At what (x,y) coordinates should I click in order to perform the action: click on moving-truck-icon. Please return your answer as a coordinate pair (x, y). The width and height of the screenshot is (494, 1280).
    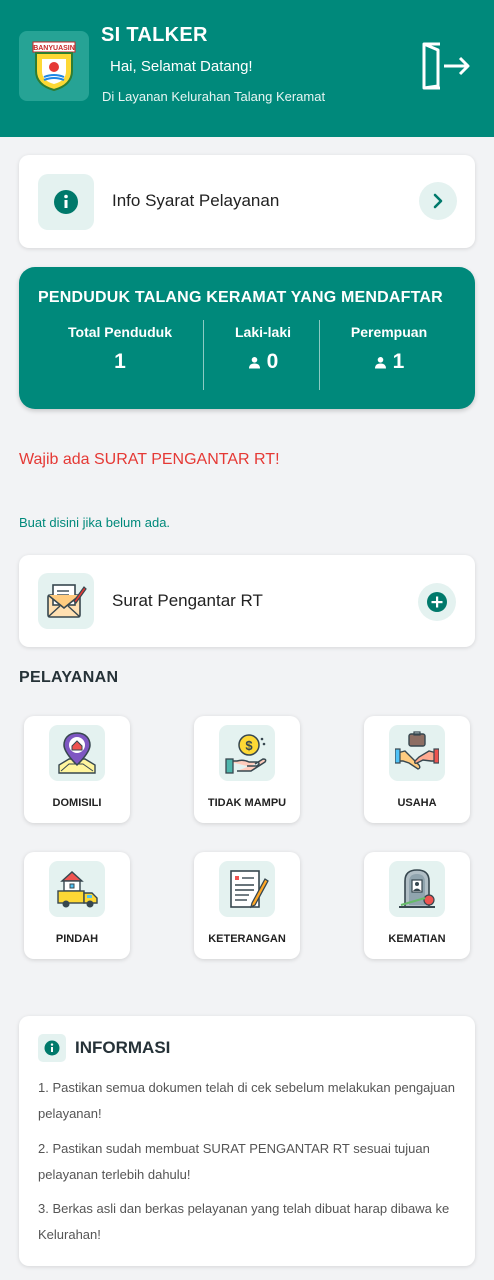
    Looking at the image, I should click on (77, 889).